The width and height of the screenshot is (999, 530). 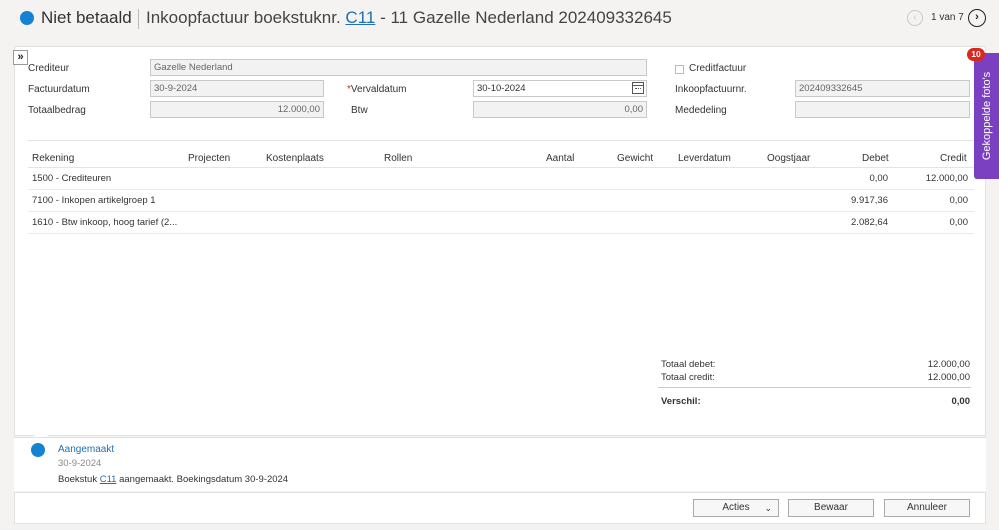 I want to click on cell-rekening: 7100 - Inkopen artikelgroep 1, so click(x=94, y=200).